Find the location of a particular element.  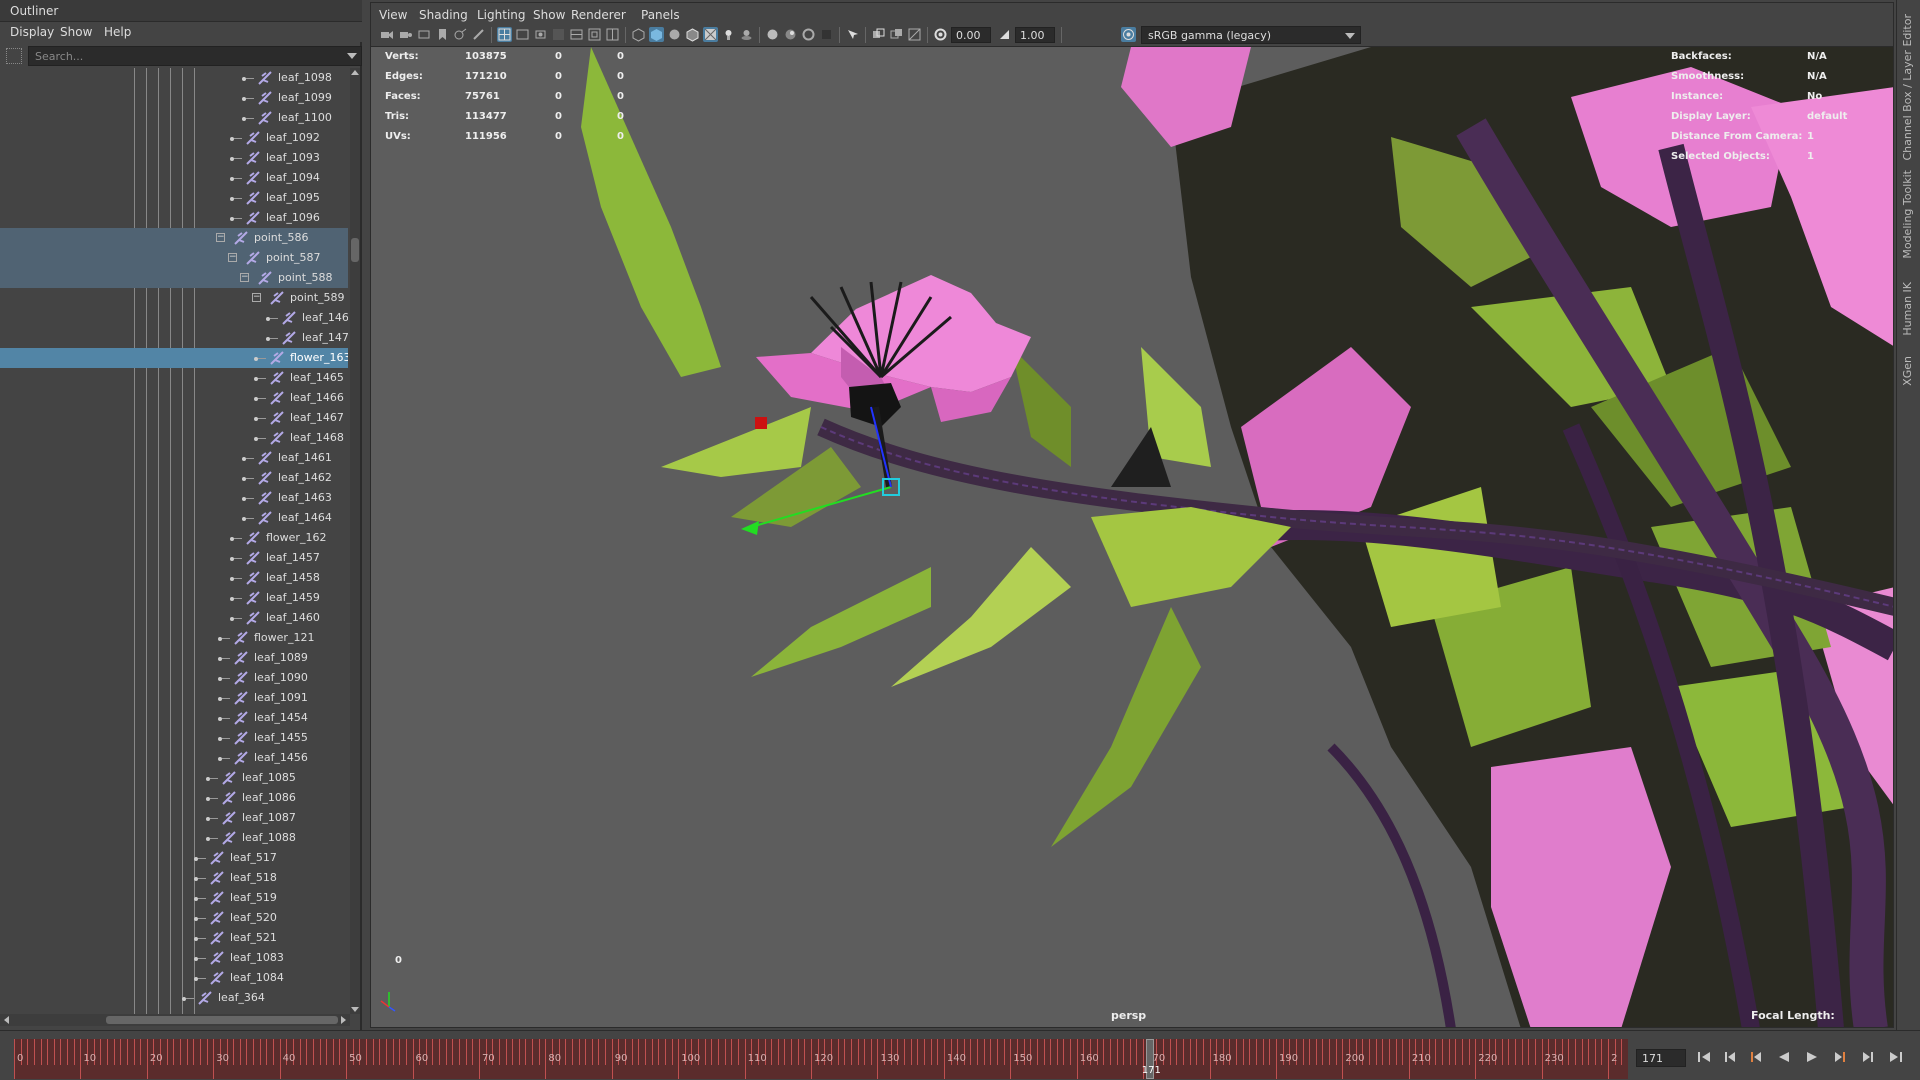

outliner-item: leaf_1085 is located at coordinates (174, 778).